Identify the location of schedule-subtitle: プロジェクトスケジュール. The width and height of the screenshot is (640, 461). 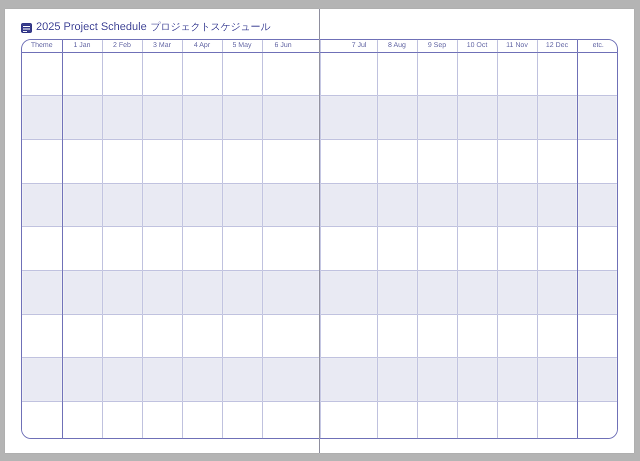
(210, 27).